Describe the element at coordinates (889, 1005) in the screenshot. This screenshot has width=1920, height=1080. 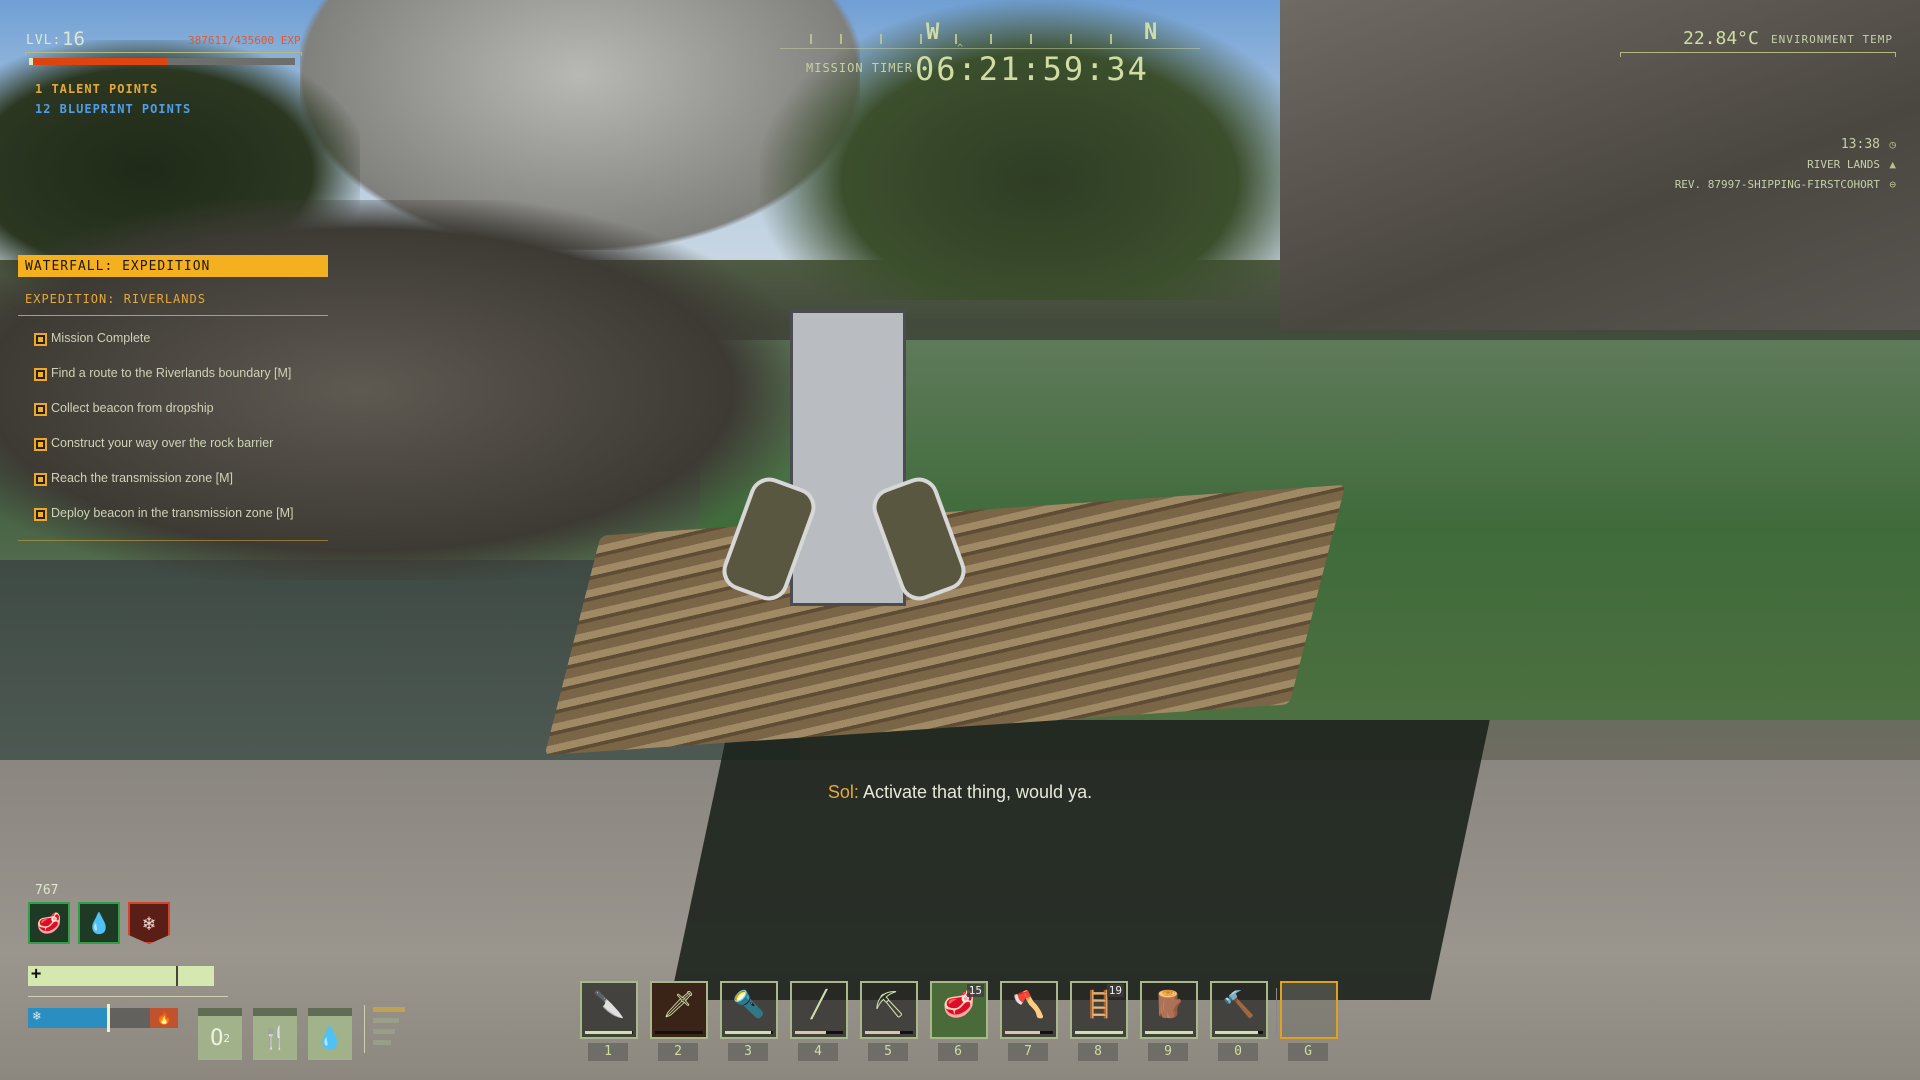
I see `pickaxe-icon: ⛏` at that location.